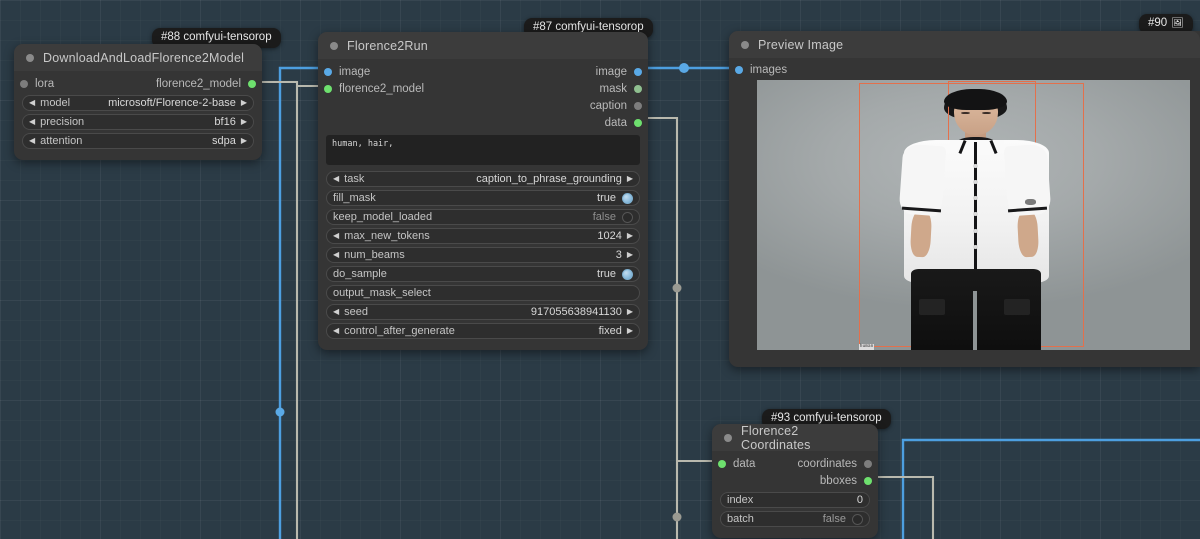 The height and width of the screenshot is (539, 1200). What do you see at coordinates (859, 500) in the screenshot?
I see `widget-index-value: 0` at bounding box center [859, 500].